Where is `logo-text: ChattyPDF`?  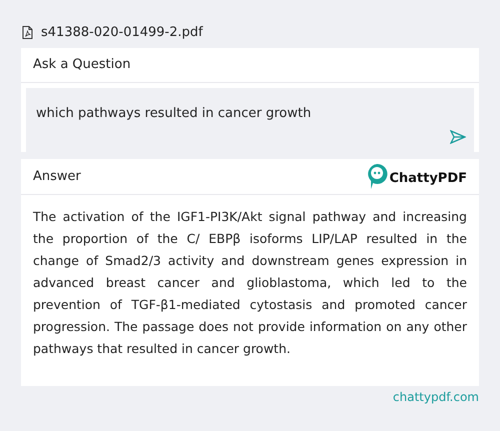
logo-text: ChattyPDF is located at coordinates (428, 179).